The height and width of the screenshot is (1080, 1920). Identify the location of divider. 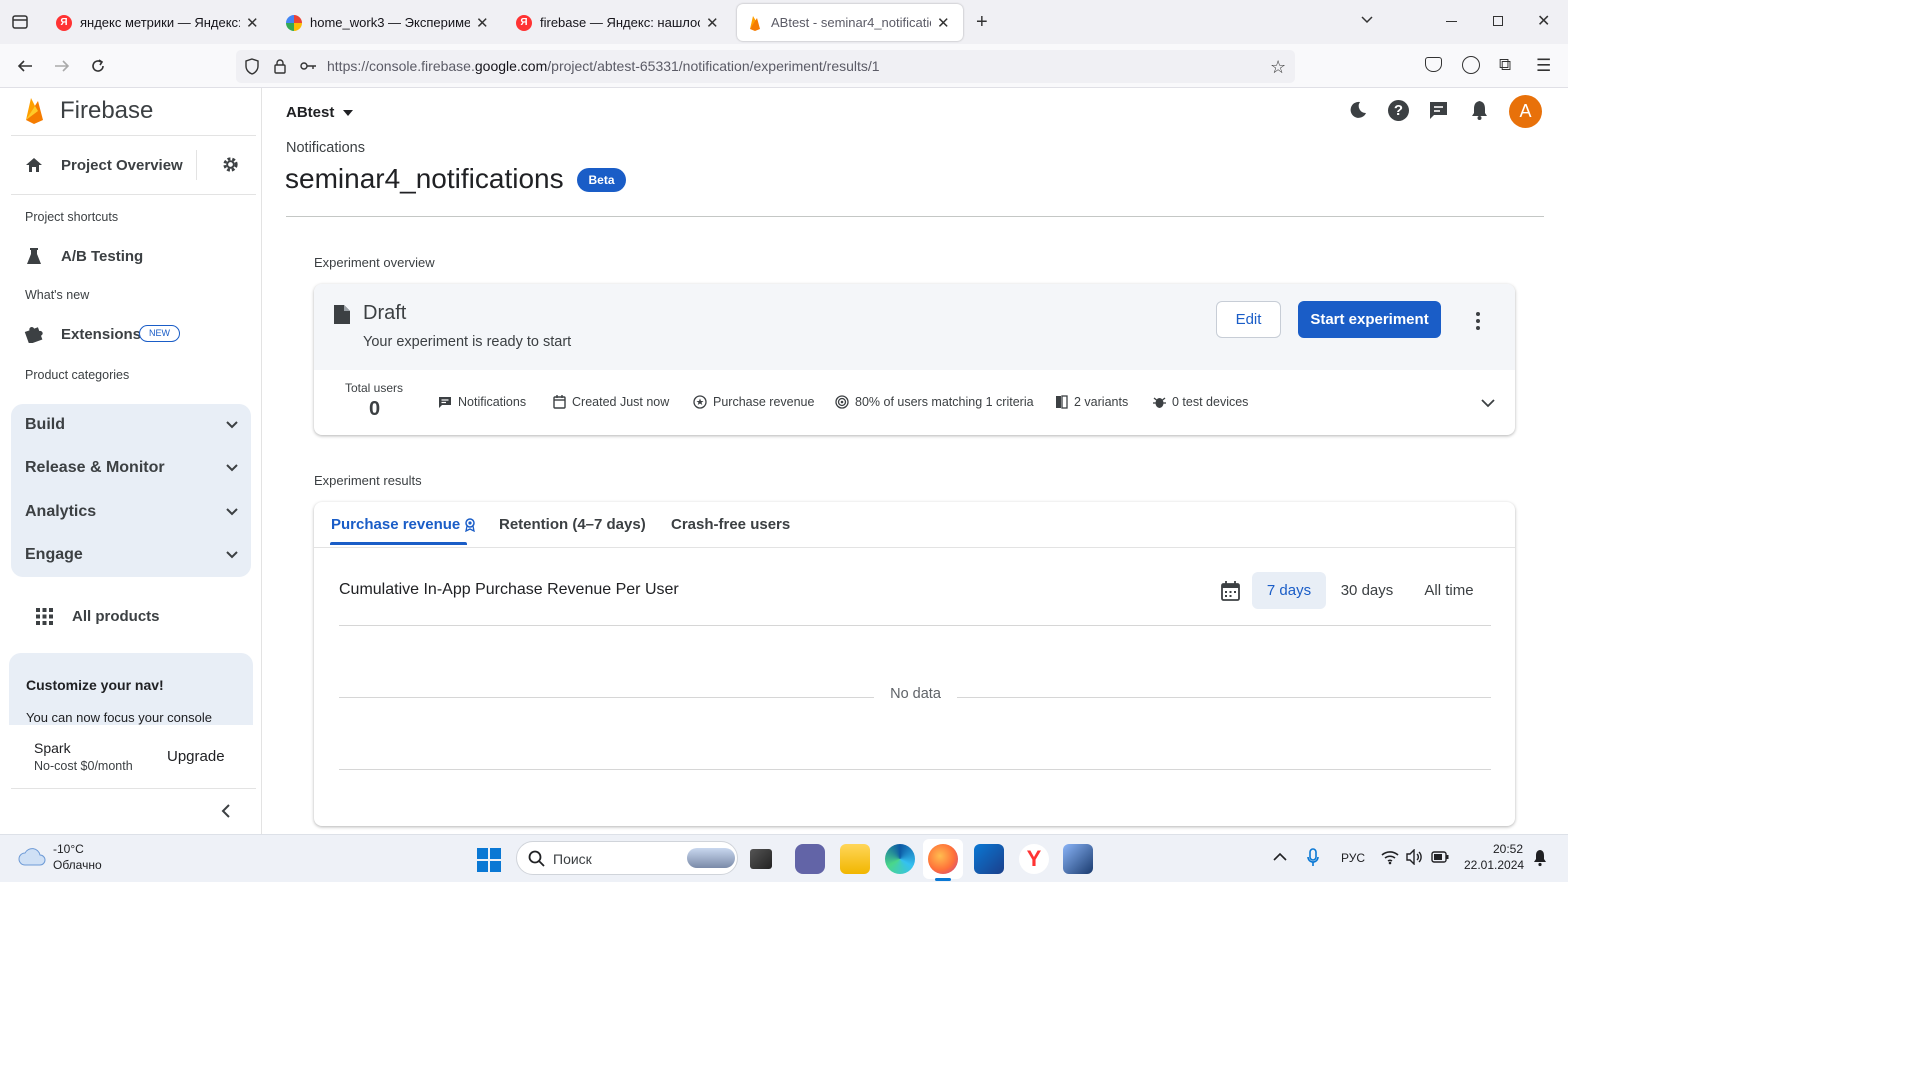
(133, 135).